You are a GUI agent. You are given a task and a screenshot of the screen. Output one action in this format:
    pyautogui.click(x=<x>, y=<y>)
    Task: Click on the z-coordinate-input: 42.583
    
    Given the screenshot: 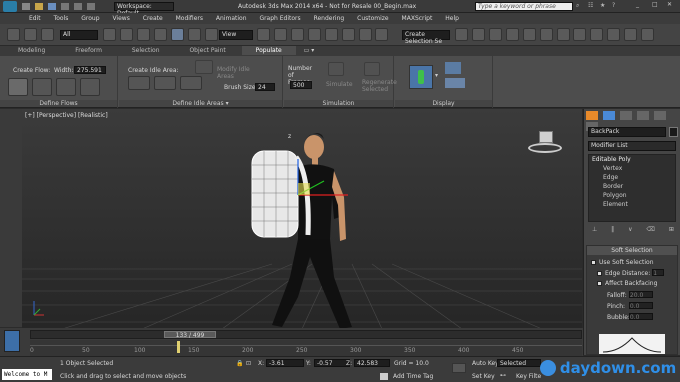 What is the action you would take?
    pyautogui.click(x=372, y=363)
    